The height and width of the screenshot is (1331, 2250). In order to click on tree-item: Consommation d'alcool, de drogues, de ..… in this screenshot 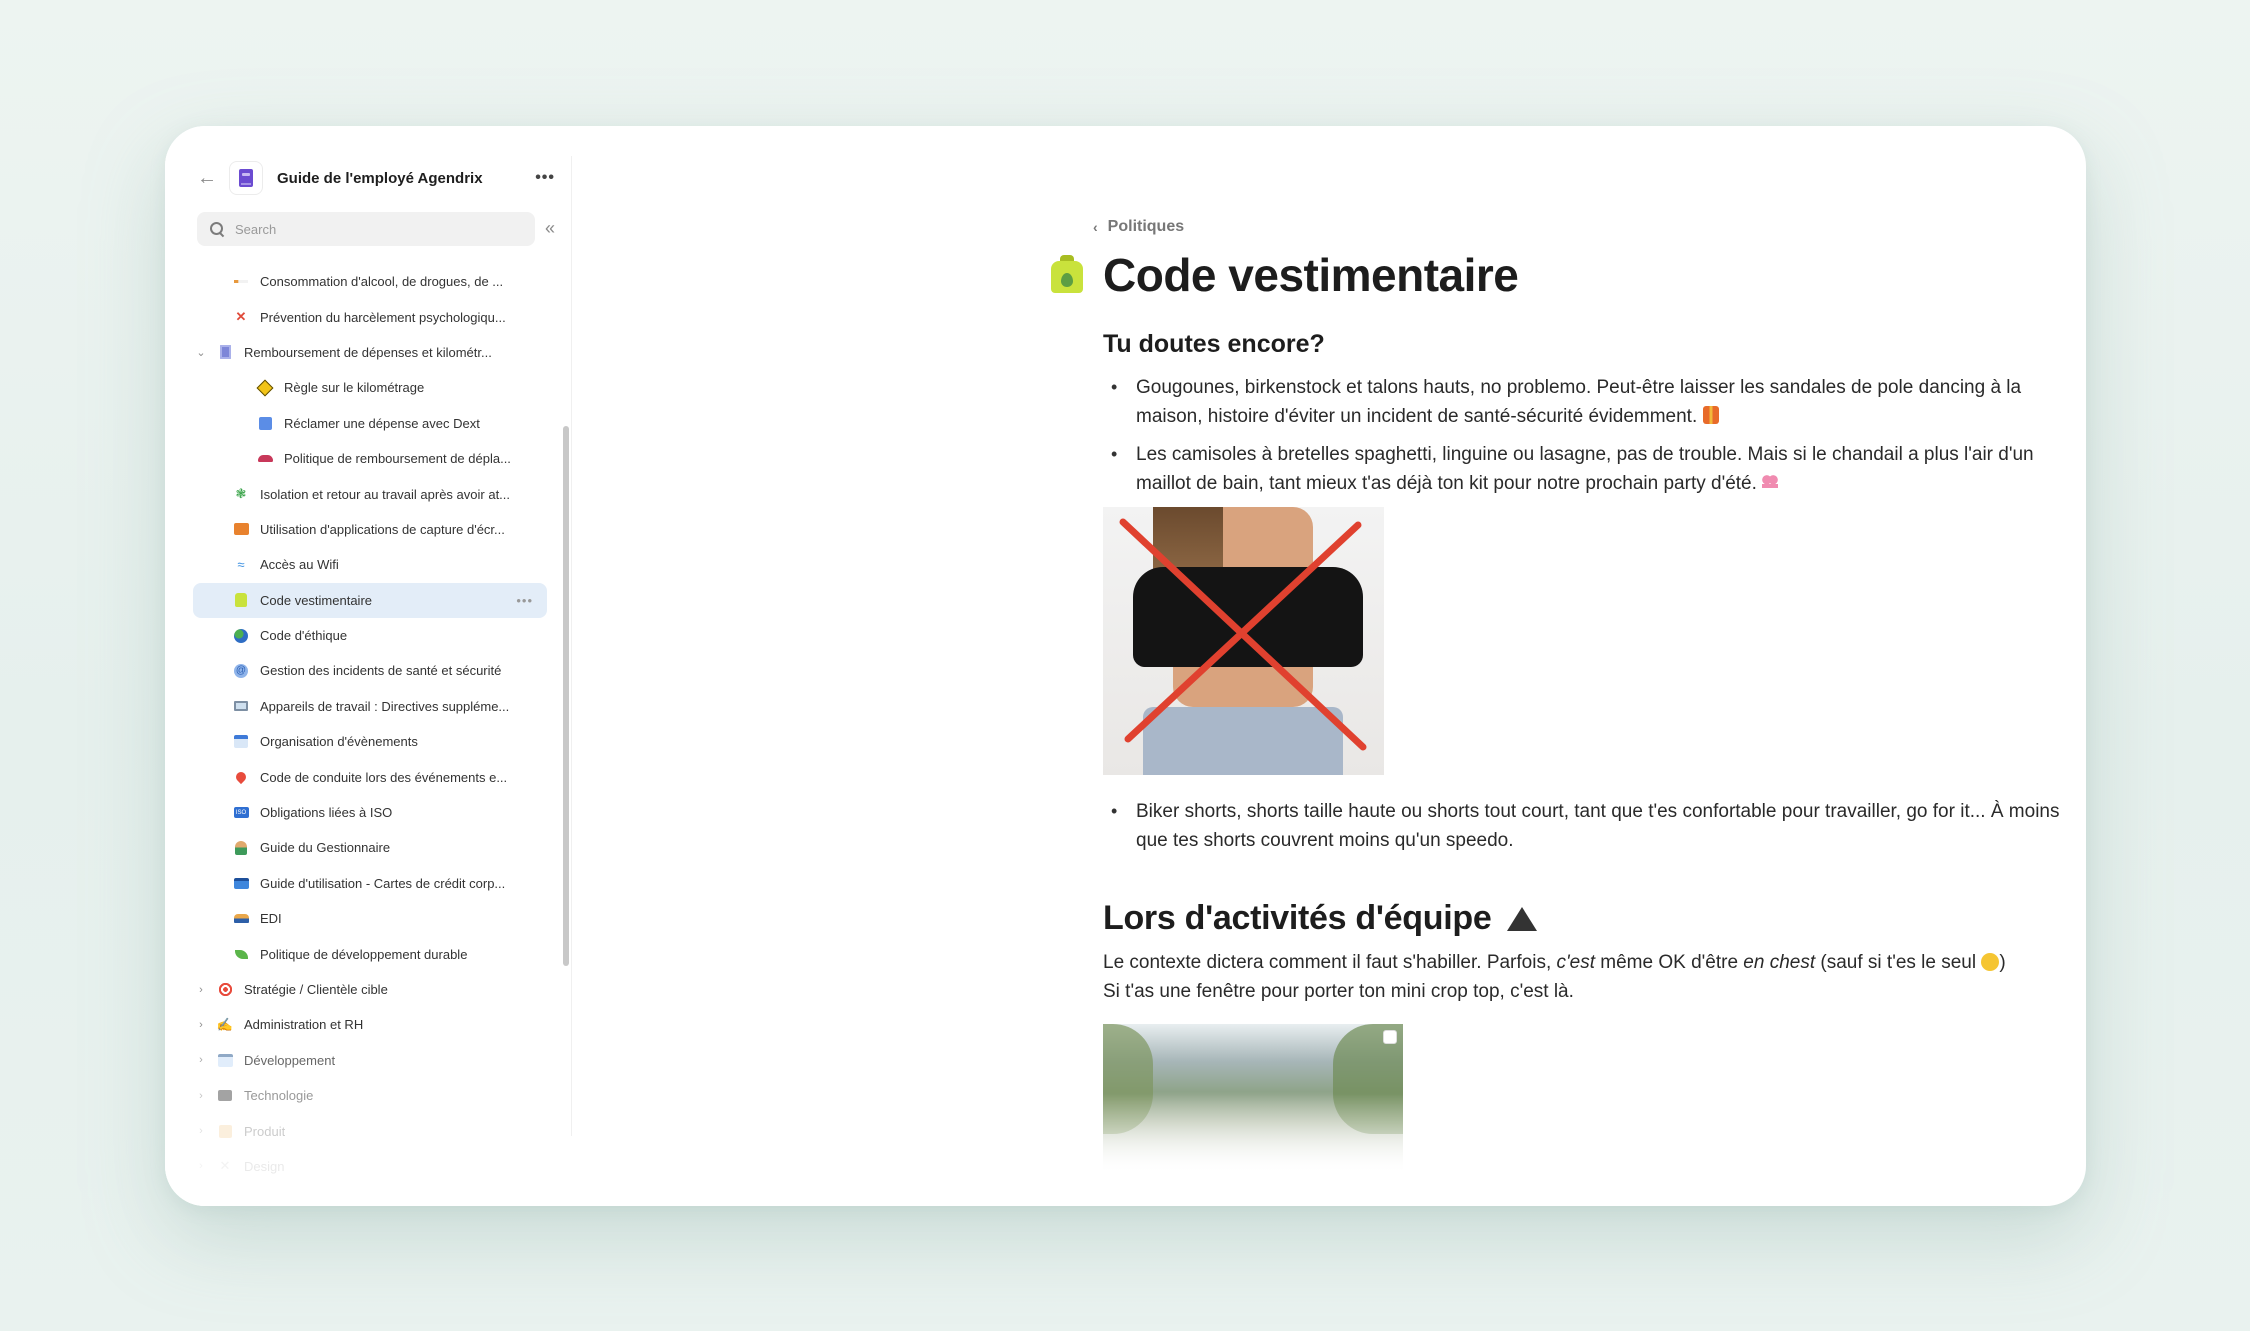, I will do `click(370, 281)`.